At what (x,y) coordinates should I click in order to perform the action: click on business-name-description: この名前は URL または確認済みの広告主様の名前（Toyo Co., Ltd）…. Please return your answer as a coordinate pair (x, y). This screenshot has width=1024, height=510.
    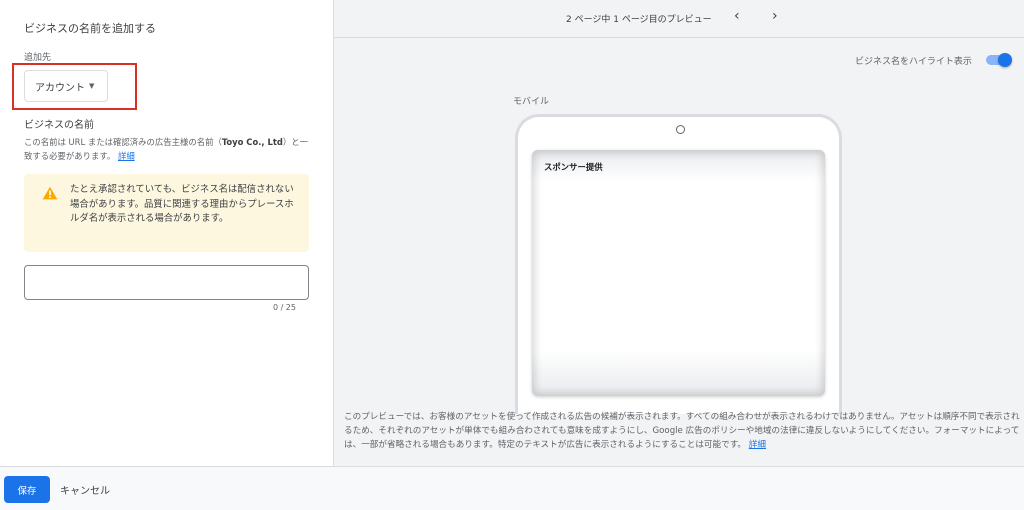
    Looking at the image, I should click on (166, 149).